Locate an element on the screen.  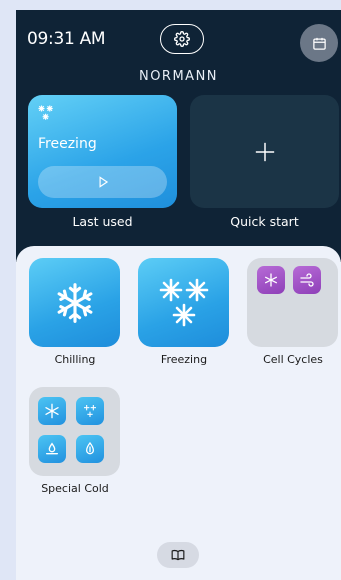
calendar-button is located at coordinates (319, 43).